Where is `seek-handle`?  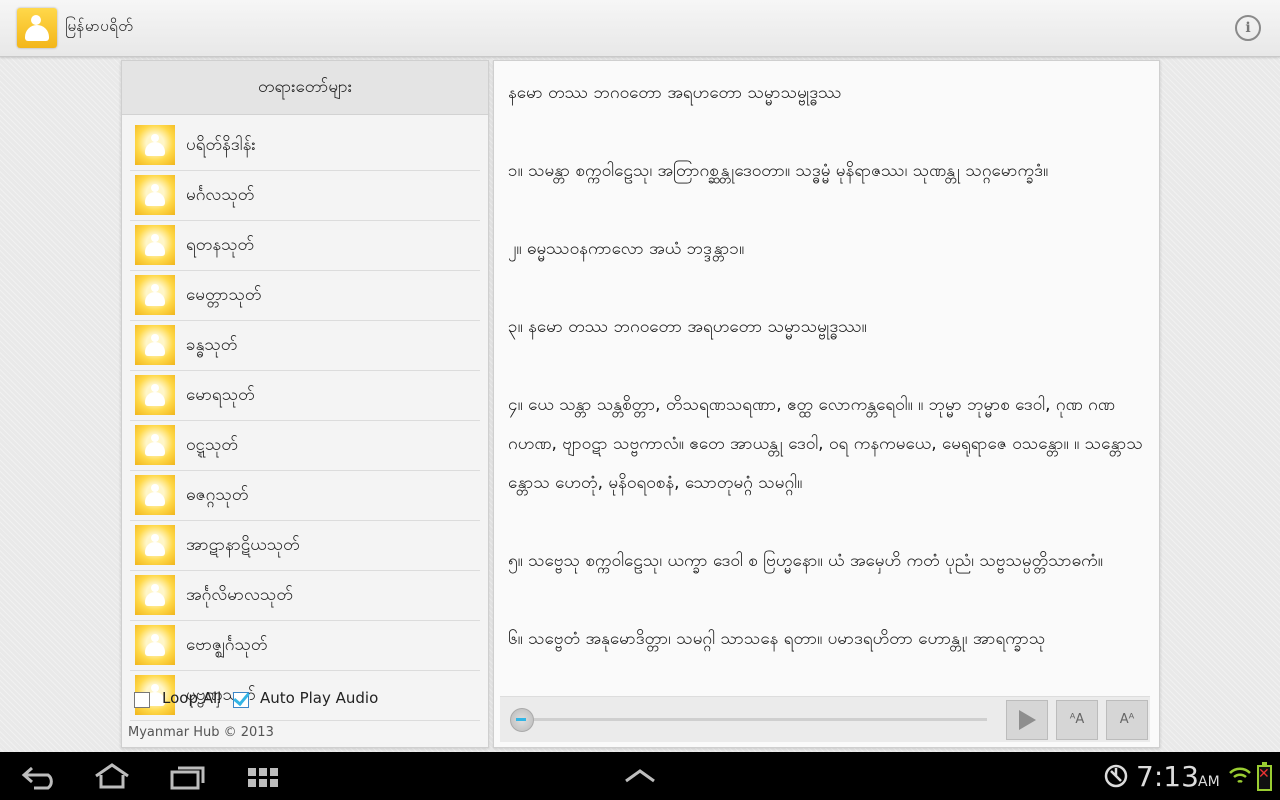
seek-handle is located at coordinates (522, 720).